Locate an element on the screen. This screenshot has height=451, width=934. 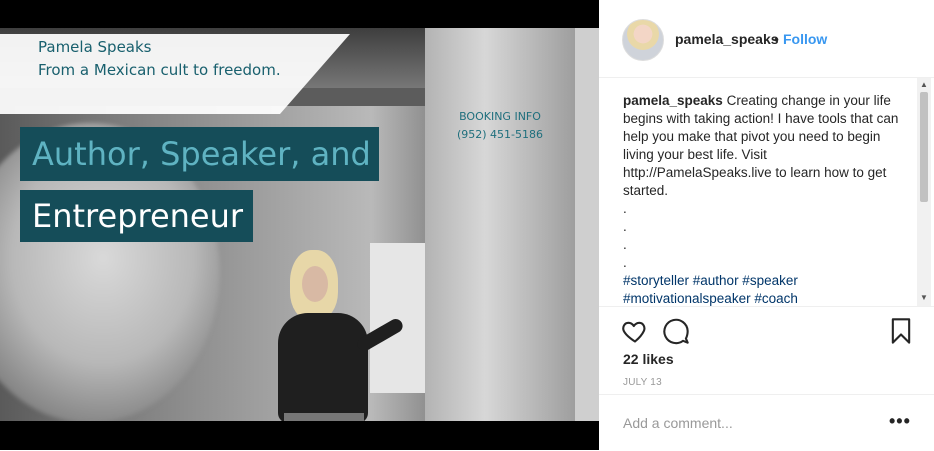
caption-username: pamela_speaks is located at coordinates (673, 100).